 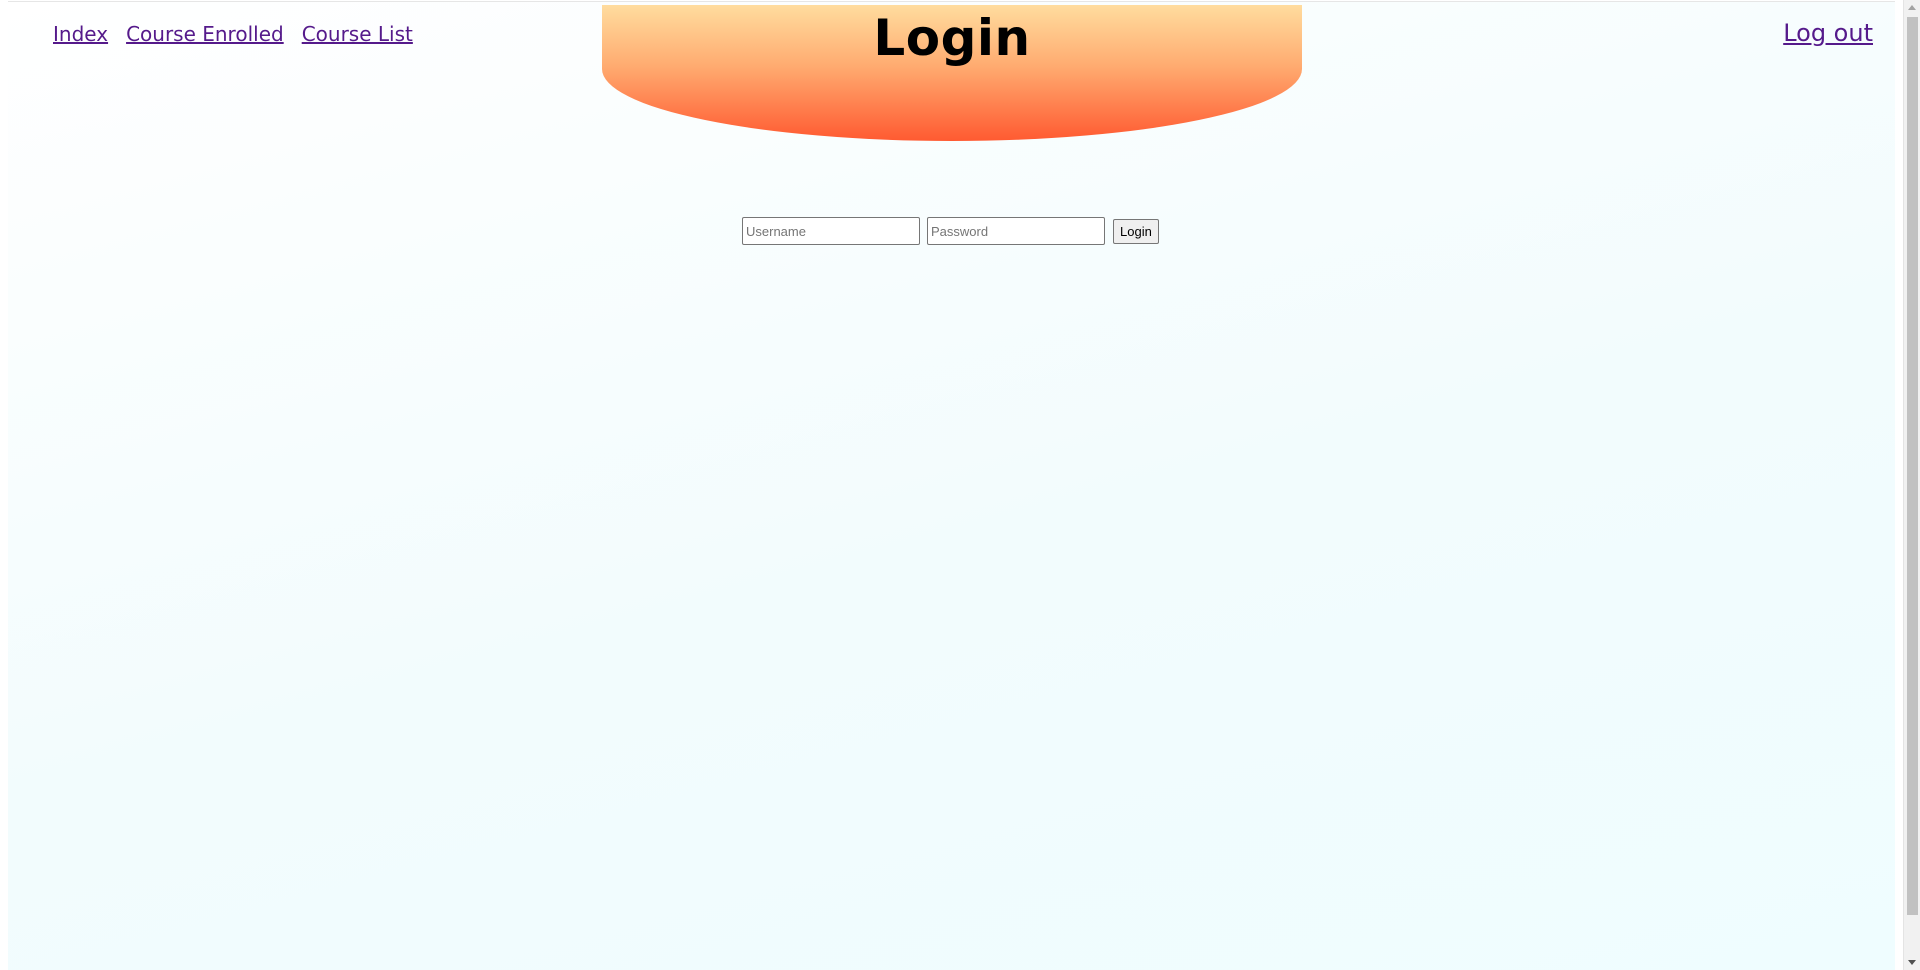 I want to click on scrollbar-thumb, so click(x=1912, y=466).